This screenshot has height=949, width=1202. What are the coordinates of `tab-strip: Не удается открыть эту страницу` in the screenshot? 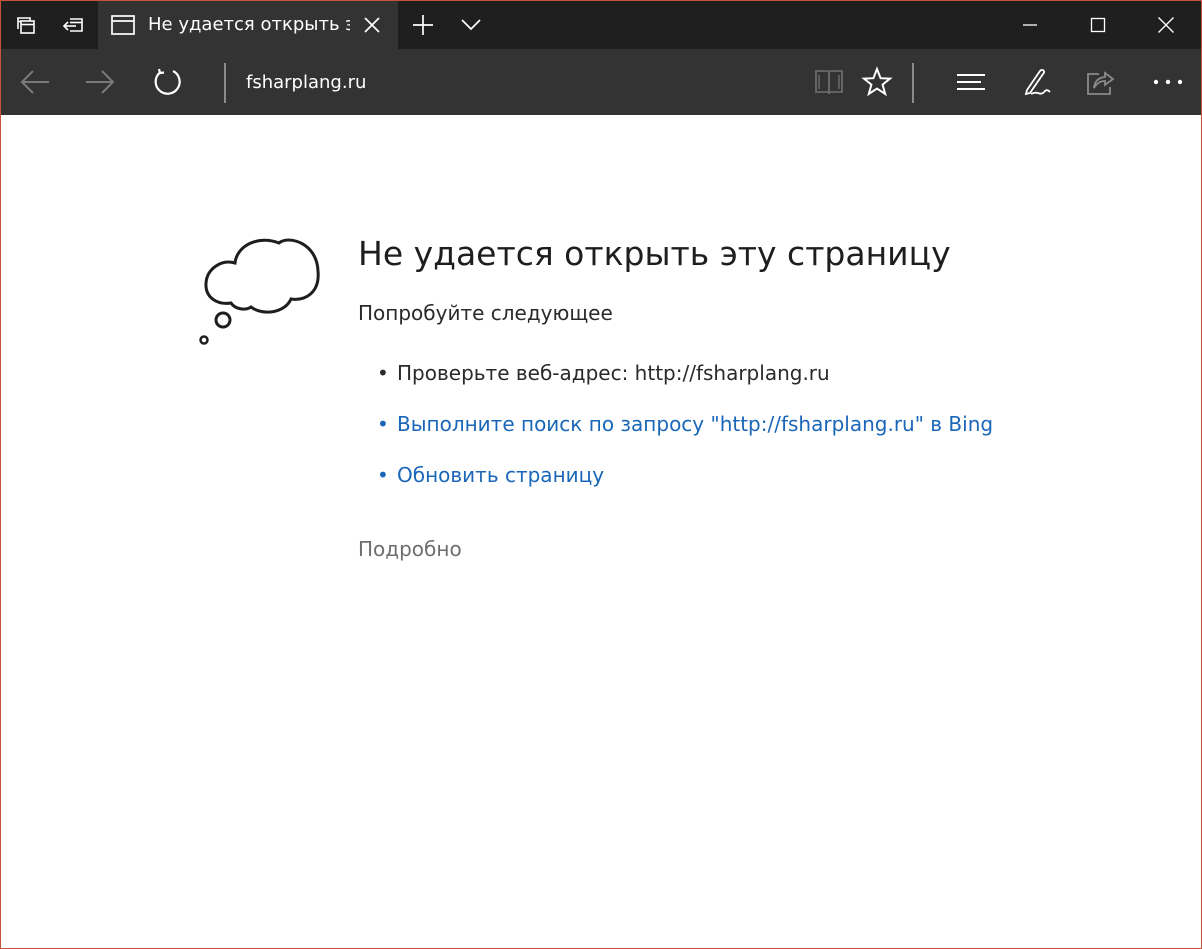 It's located at (601, 25).